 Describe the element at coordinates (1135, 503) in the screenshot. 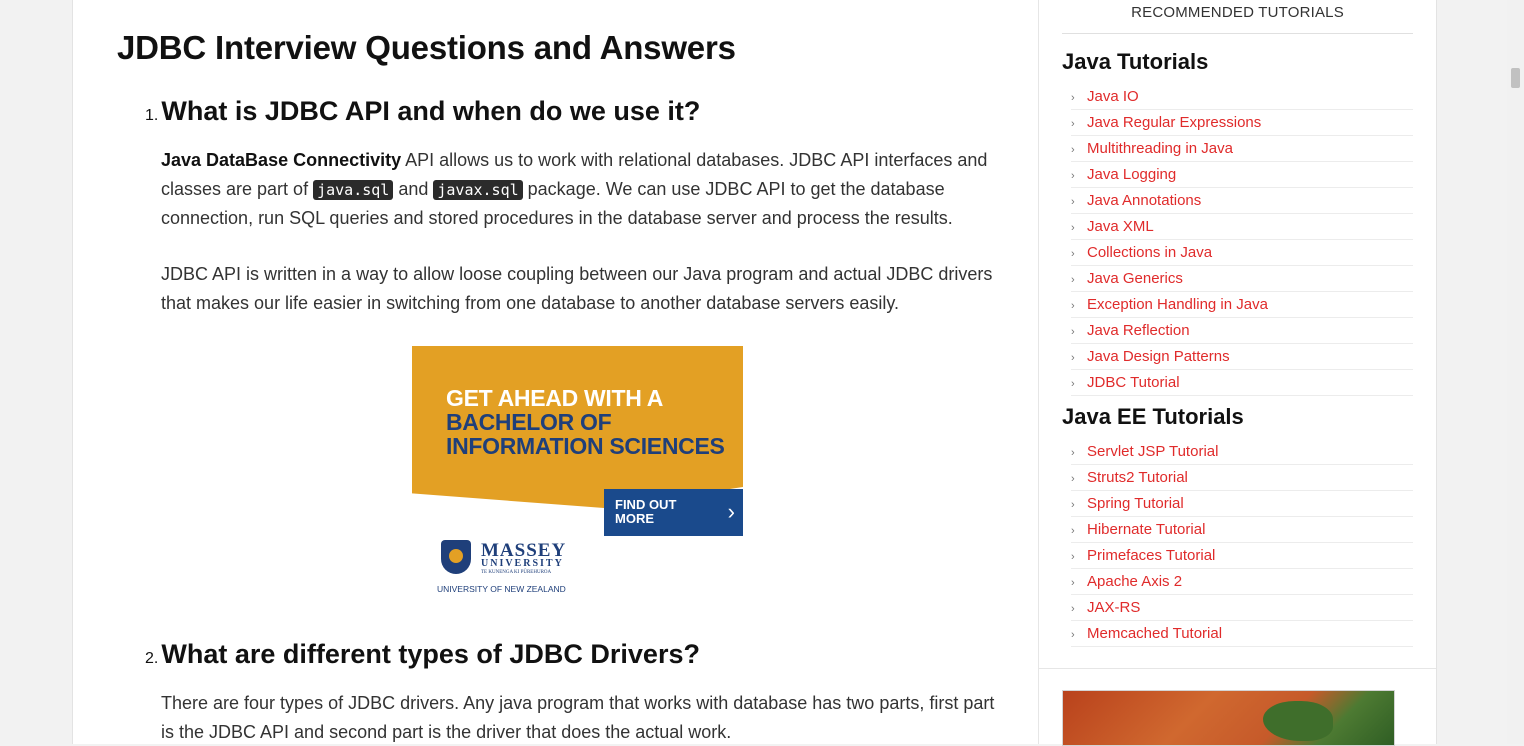

I see `sidebar-link-label: Spring Tutorial` at that location.